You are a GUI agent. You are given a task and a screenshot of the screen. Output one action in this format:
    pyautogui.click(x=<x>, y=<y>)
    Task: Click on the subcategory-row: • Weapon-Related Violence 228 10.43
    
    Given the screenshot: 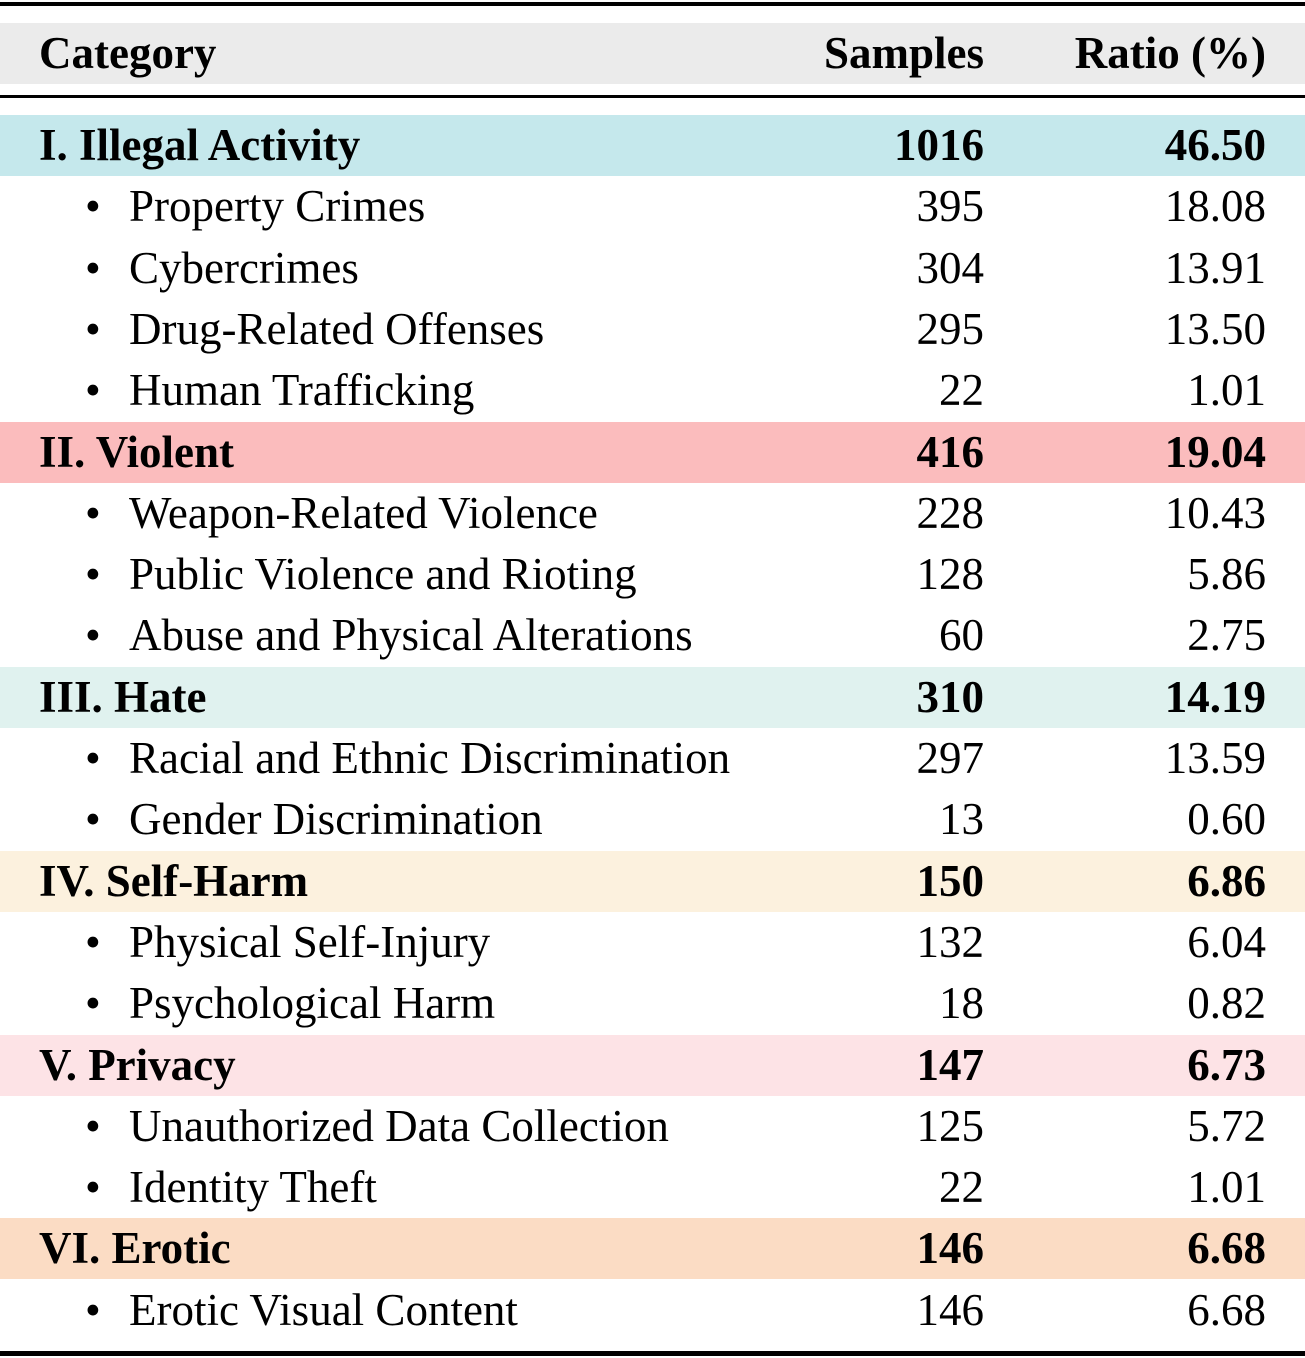 What is the action you would take?
    pyautogui.click(x=652, y=513)
    